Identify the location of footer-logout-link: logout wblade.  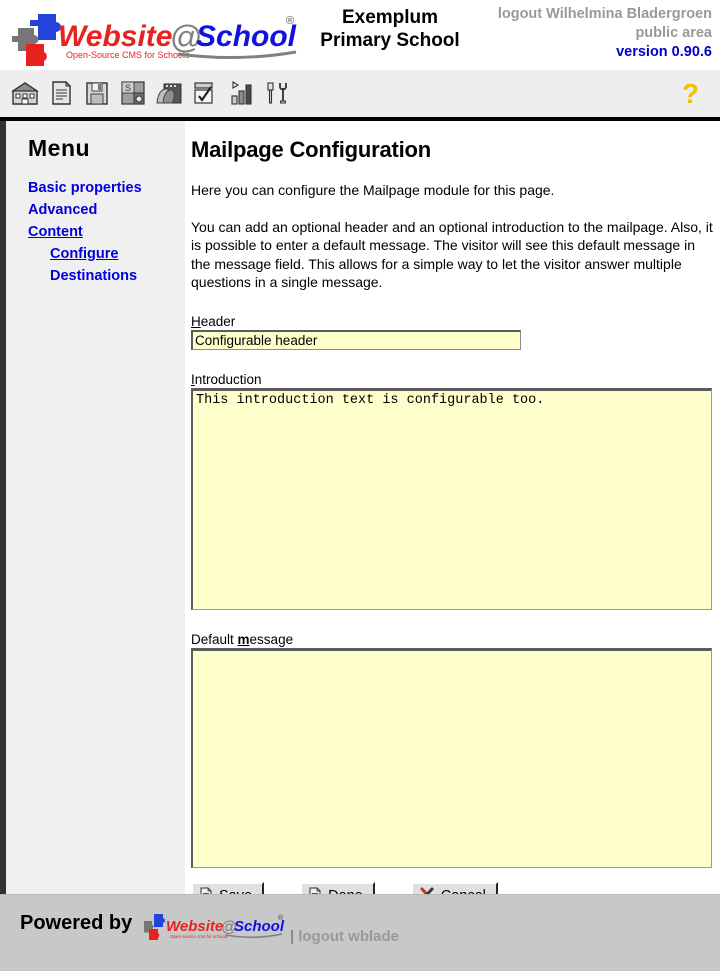
(348, 936).